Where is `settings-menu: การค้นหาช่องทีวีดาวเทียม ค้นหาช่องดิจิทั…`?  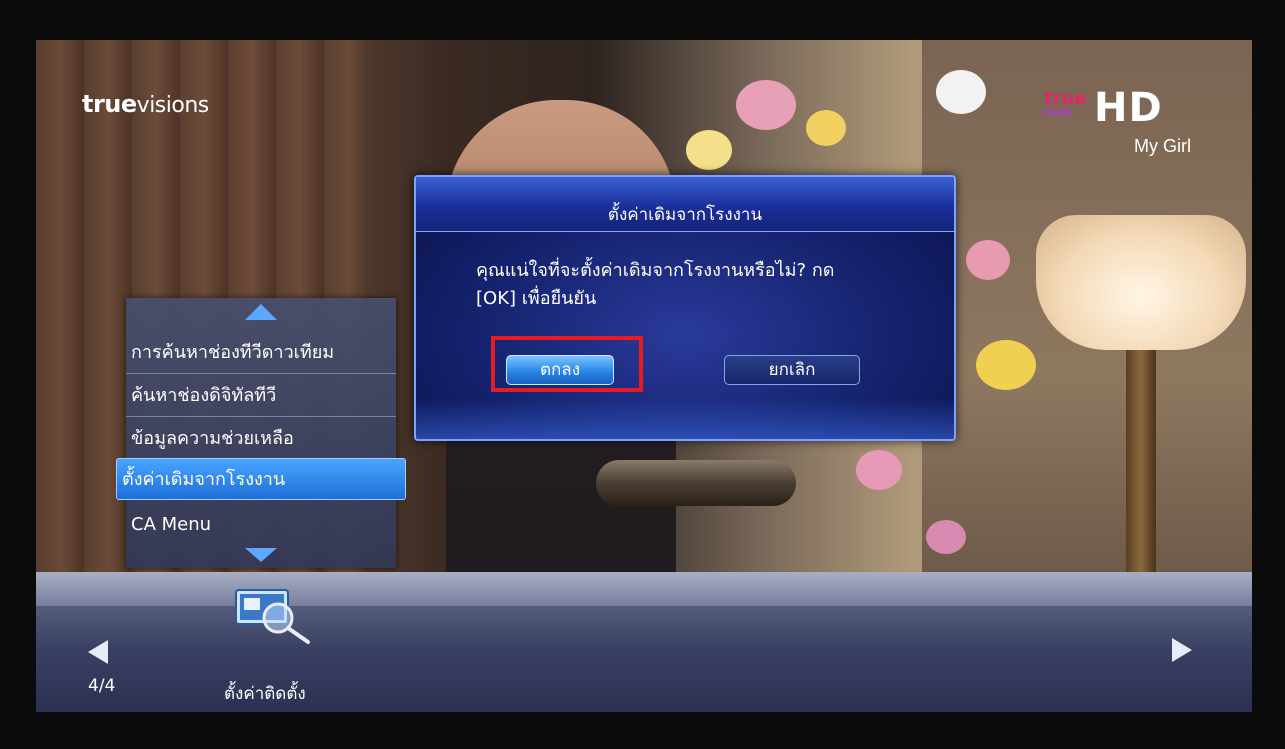
settings-menu: การค้นหาช่องทีวีดาวเทียม ค้นหาช่องดิจิทั… is located at coordinates (261, 433).